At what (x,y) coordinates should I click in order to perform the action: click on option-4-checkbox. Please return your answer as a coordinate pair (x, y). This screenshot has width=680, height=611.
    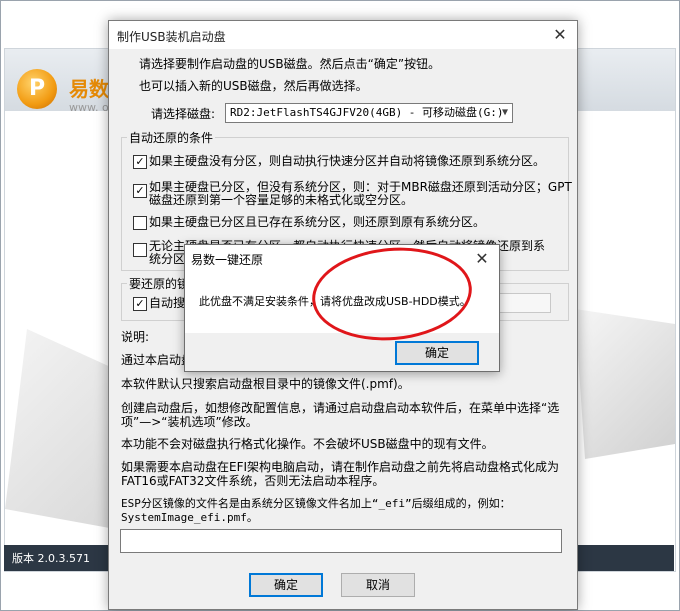
    Looking at the image, I should click on (140, 250).